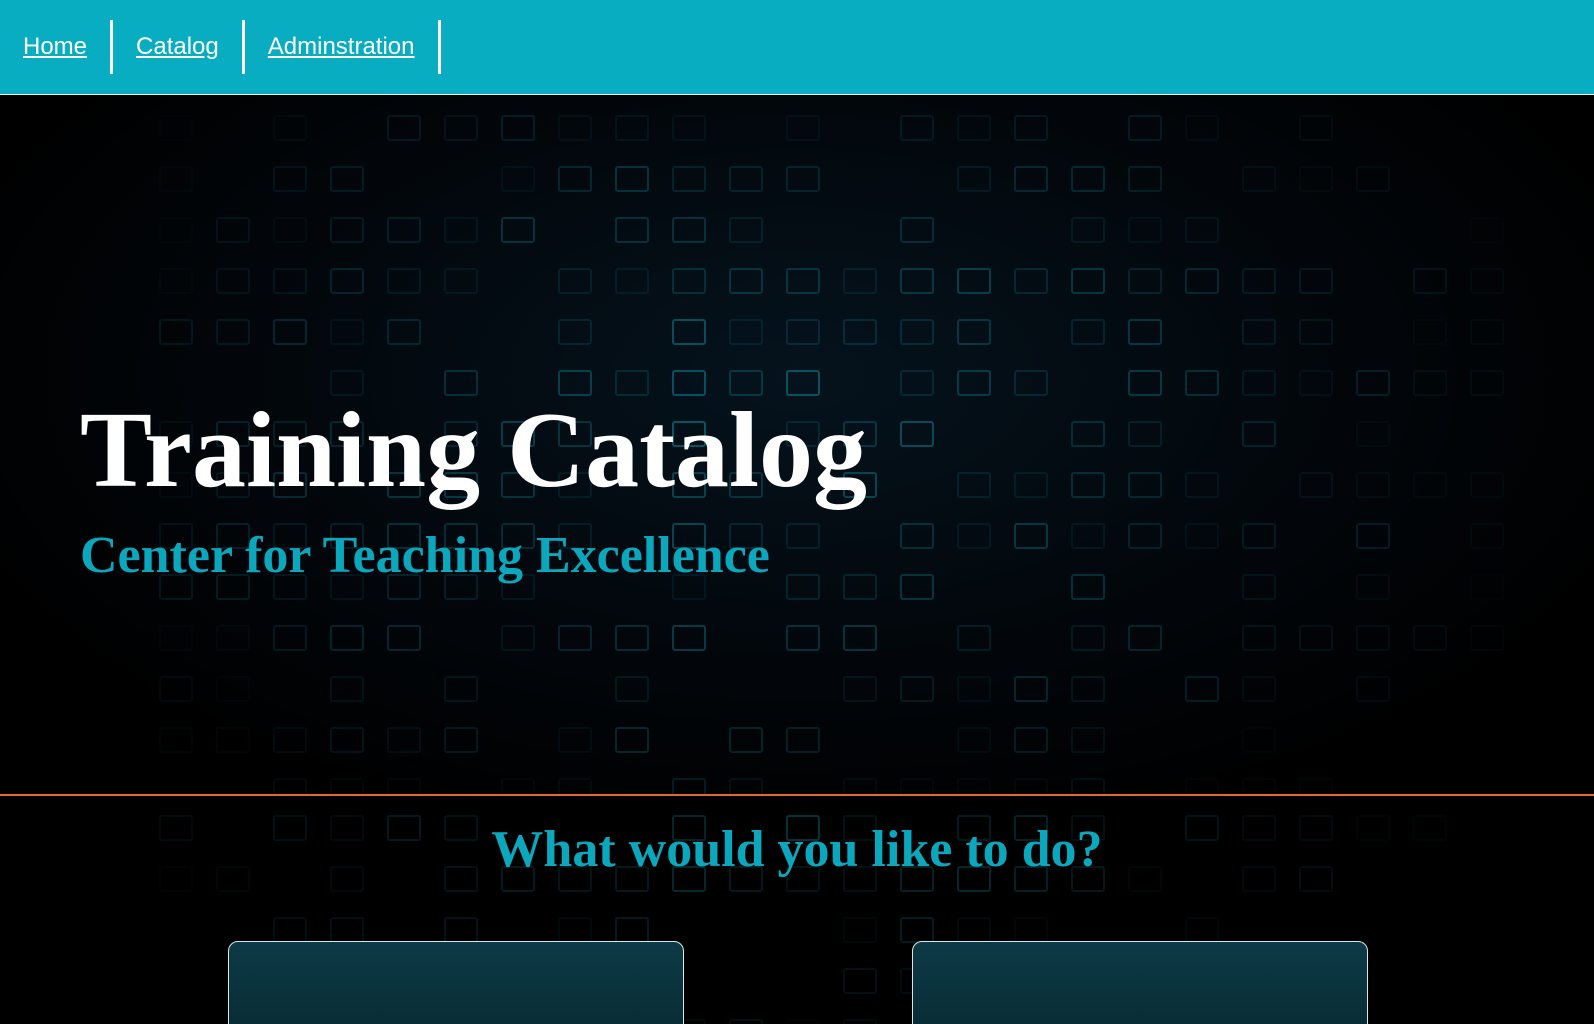 The height and width of the screenshot is (1024, 1594). I want to click on nav-link-home: Home, so click(55, 47).